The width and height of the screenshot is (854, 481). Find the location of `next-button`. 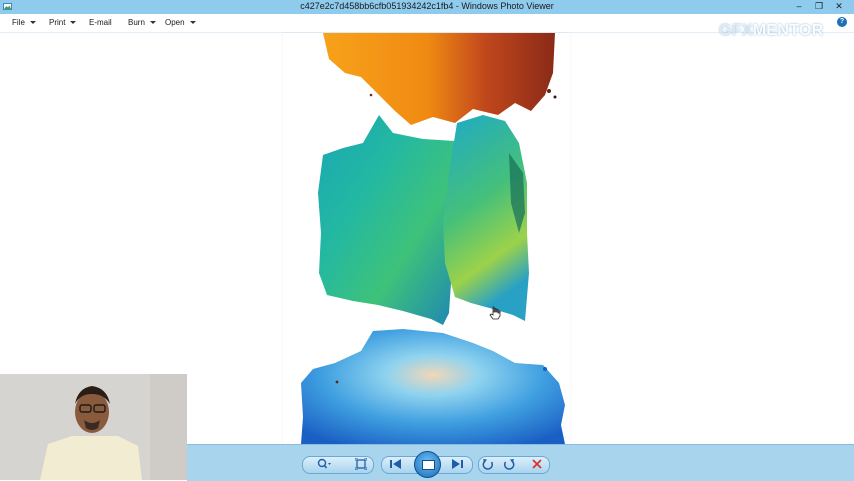

next-button is located at coordinates (457, 464).